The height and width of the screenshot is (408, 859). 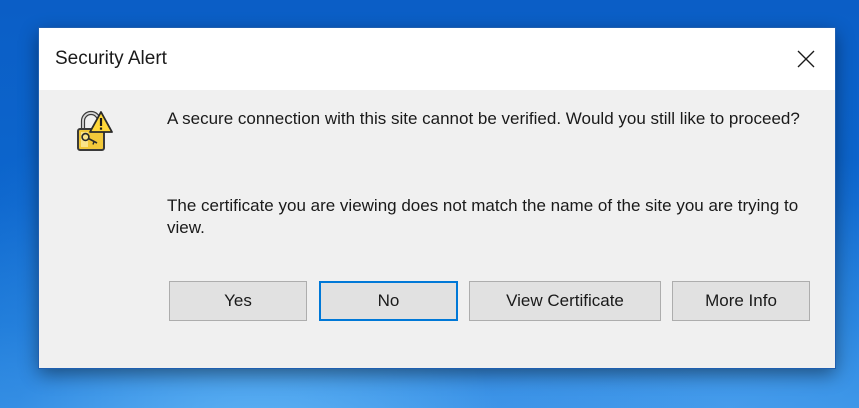 What do you see at coordinates (388, 301) in the screenshot?
I see `no-button: No` at bounding box center [388, 301].